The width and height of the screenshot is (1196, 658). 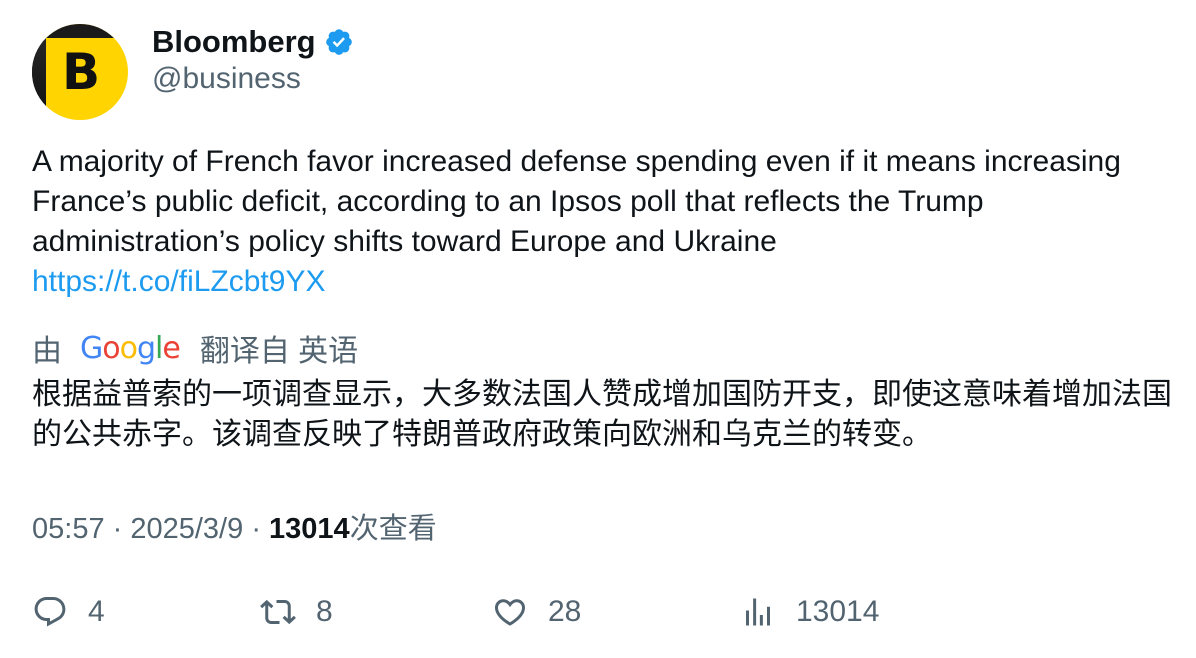 I want to click on author-name-row: Bloomberg, so click(x=253, y=42).